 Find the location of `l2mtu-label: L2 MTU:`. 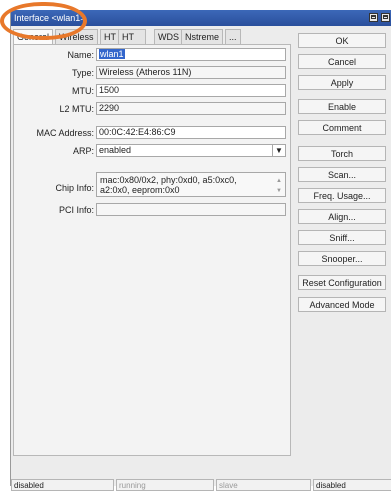

l2mtu-label: L2 MTU: is located at coordinates (76, 109).